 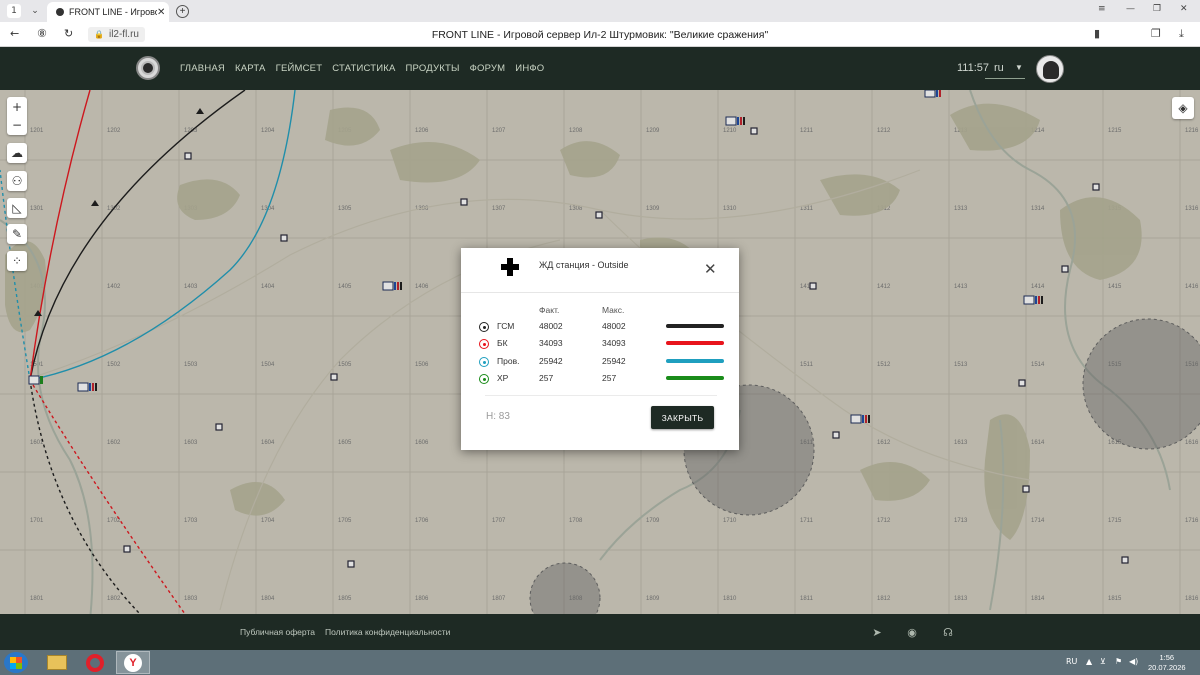 I want to click on flag-icon: ⚑, so click(x=1118, y=661).